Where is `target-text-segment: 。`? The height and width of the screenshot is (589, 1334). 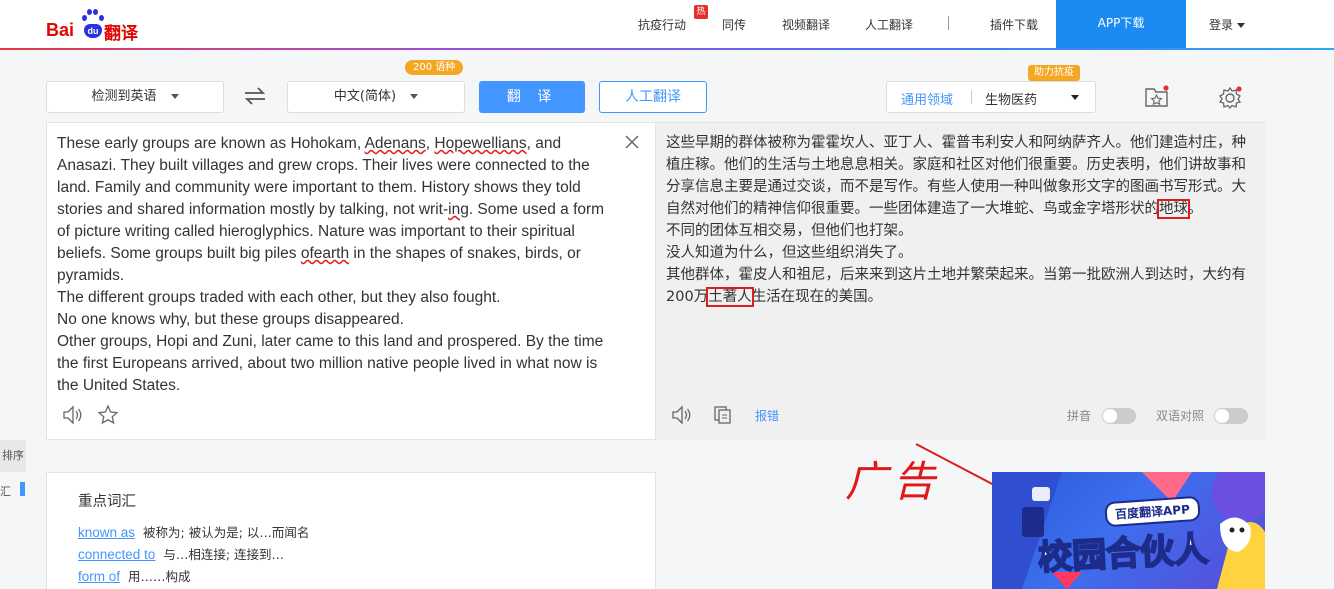 target-text-segment: 。 is located at coordinates (1195, 209).